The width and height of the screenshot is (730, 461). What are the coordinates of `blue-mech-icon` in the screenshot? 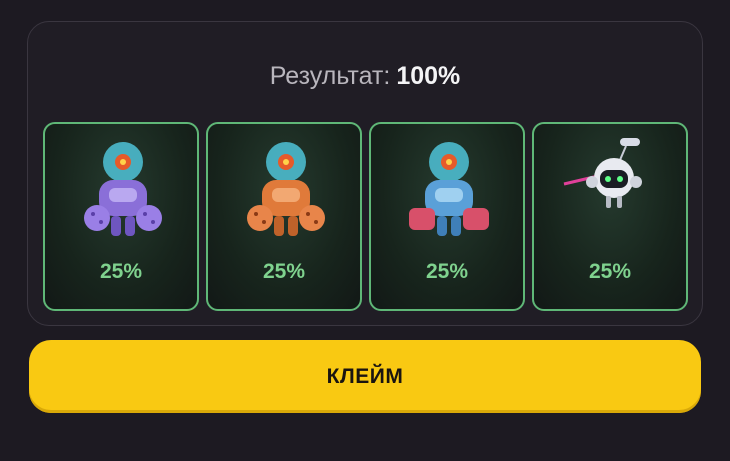 It's located at (449, 189).